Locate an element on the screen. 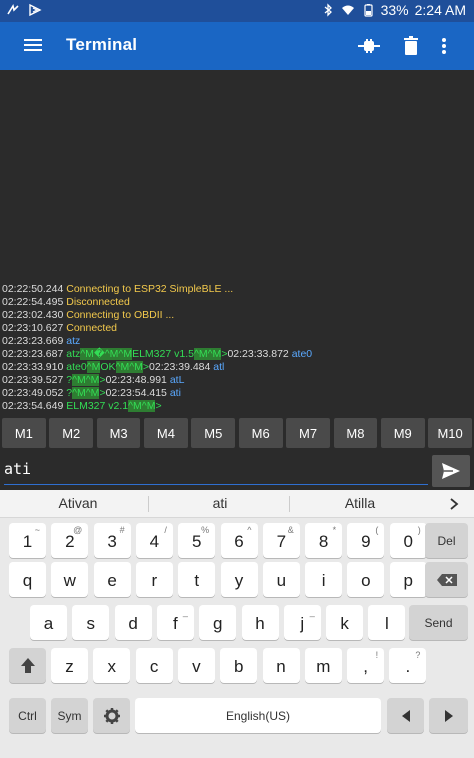 The width and height of the screenshot is (474, 758). macro-button-m3: M3 is located at coordinates (118, 433).